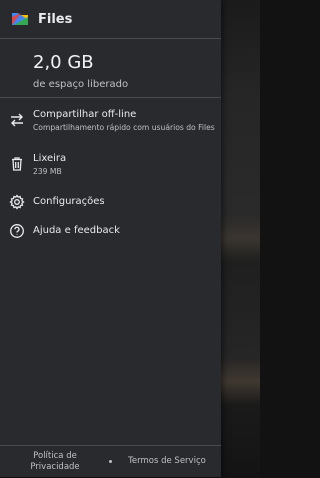 This screenshot has width=320, height=478. Describe the element at coordinates (81, 84) in the screenshot. I see `storage-freed-label: de espaço liberado` at that location.